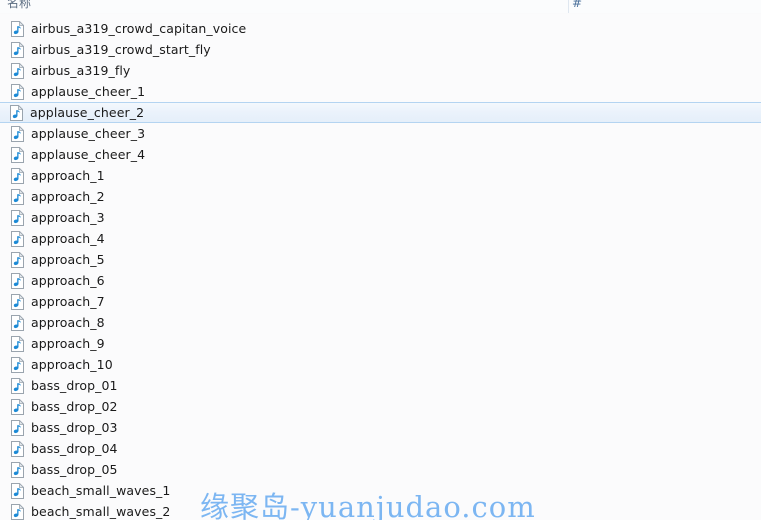  Describe the element at coordinates (380, 406) in the screenshot. I see `file-row: bass_drop_02` at that location.